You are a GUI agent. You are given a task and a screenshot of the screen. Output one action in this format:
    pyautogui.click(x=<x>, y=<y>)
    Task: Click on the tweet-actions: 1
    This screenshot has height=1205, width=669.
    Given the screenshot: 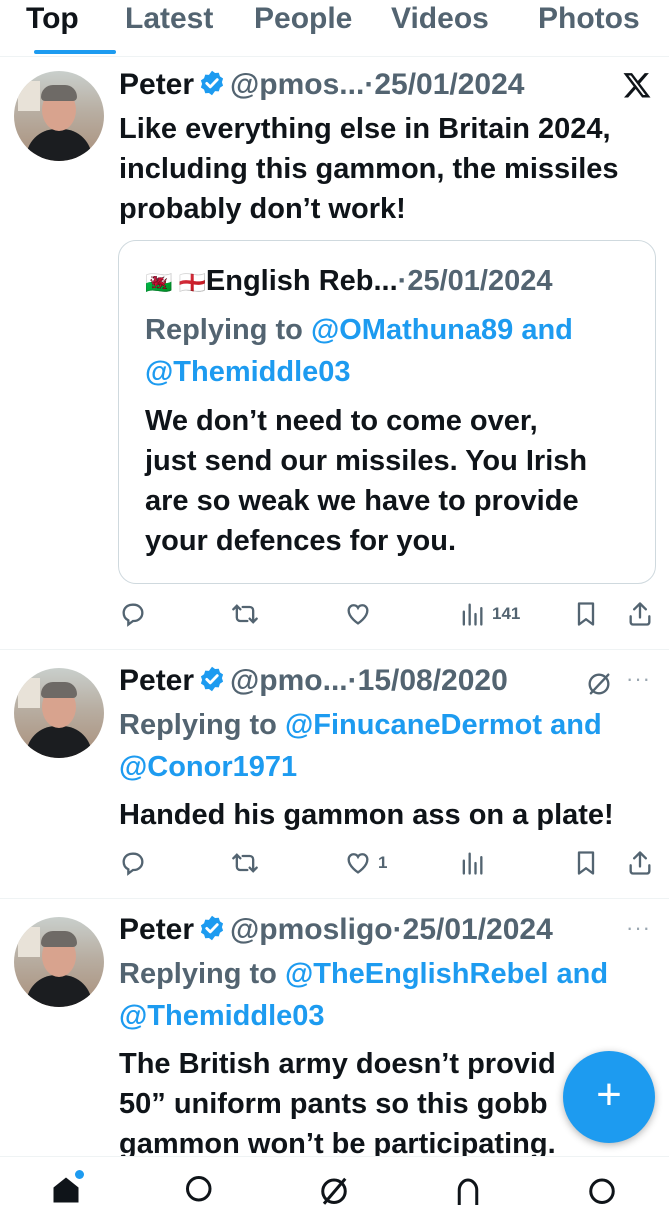 What is the action you would take?
    pyautogui.click(x=334, y=863)
    